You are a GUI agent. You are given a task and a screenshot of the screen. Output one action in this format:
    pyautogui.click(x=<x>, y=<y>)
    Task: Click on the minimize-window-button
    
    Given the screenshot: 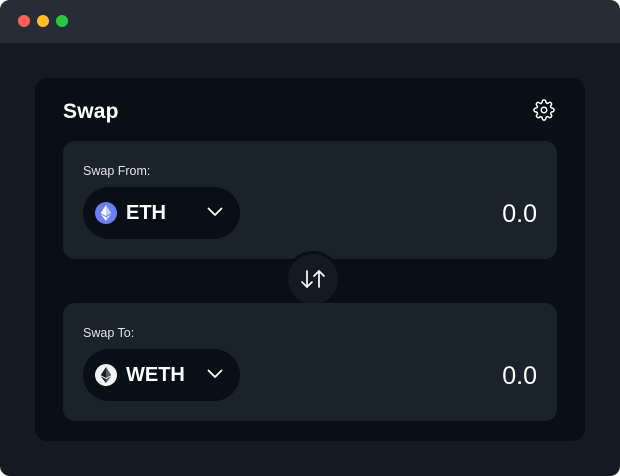 What is the action you would take?
    pyautogui.click(x=43, y=21)
    